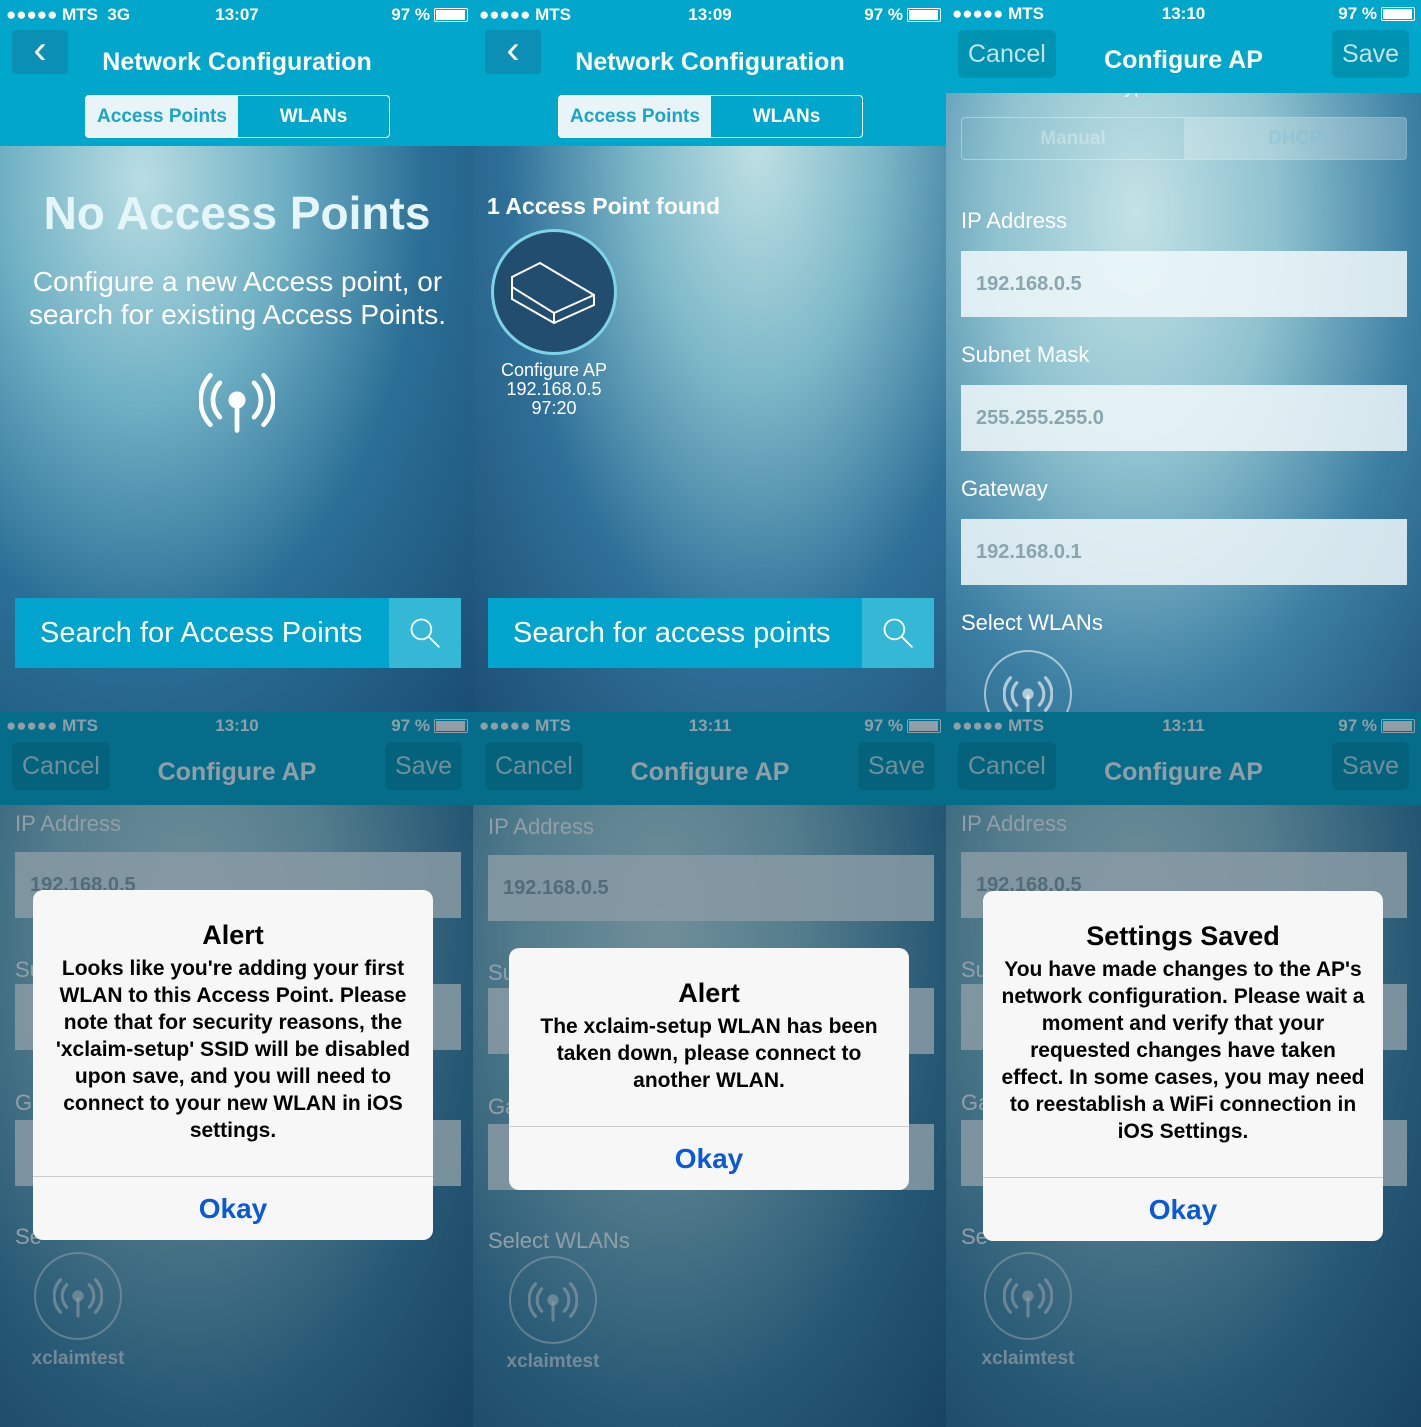 The image size is (1421, 1427). I want to click on option-dhcp: DHCP, so click(1295, 138).